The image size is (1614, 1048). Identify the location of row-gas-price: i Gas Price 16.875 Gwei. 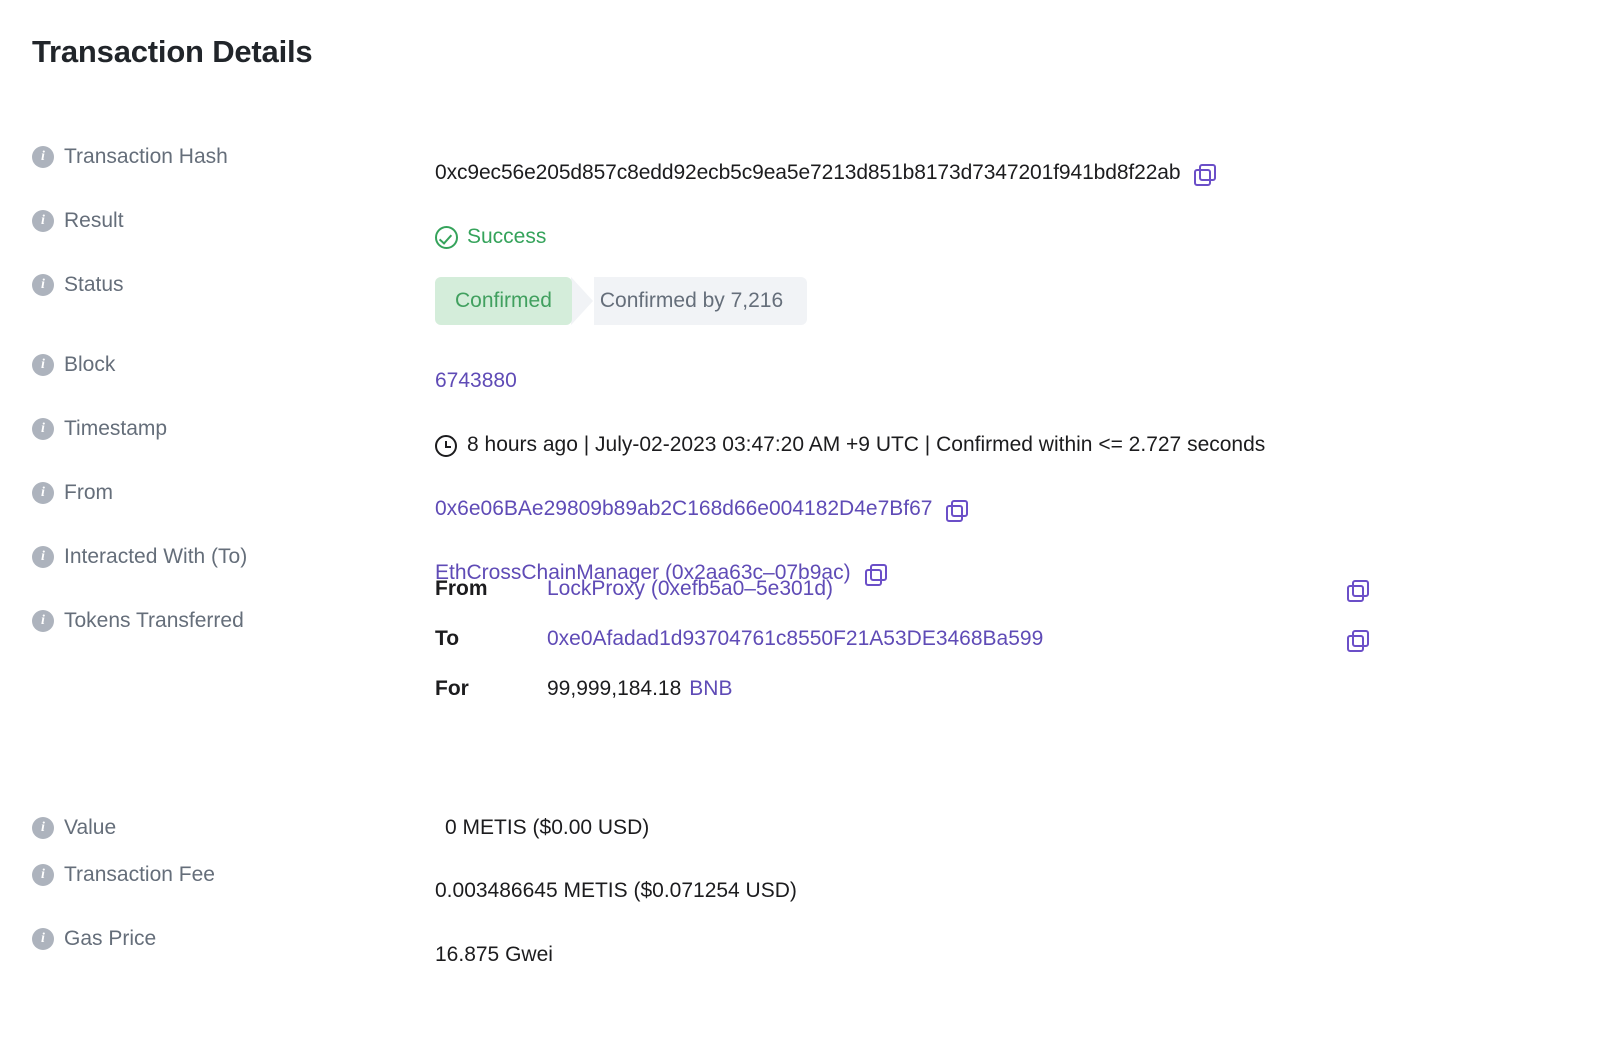
(823, 954).